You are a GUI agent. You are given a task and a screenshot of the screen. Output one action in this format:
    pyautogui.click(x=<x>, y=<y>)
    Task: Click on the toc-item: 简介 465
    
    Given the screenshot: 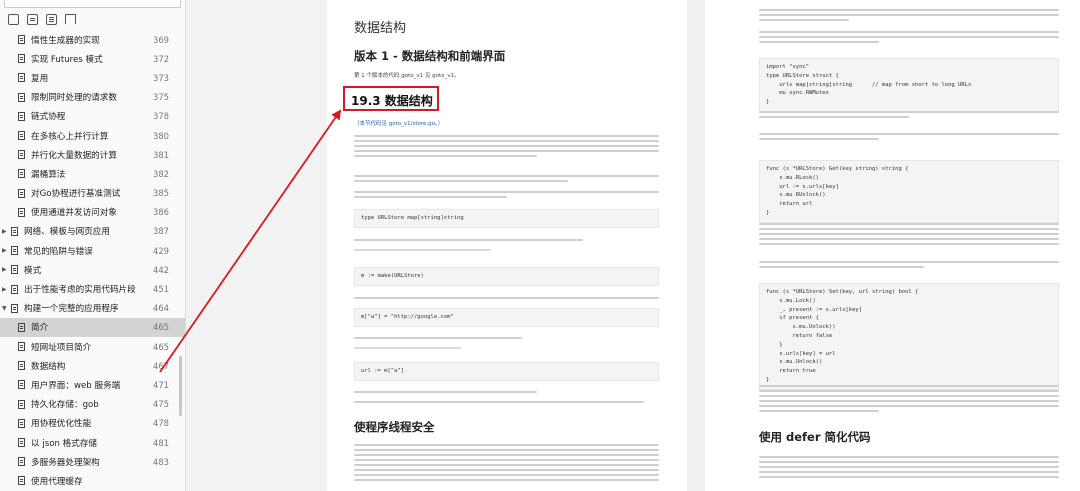 What is the action you would take?
    pyautogui.click(x=92, y=327)
    